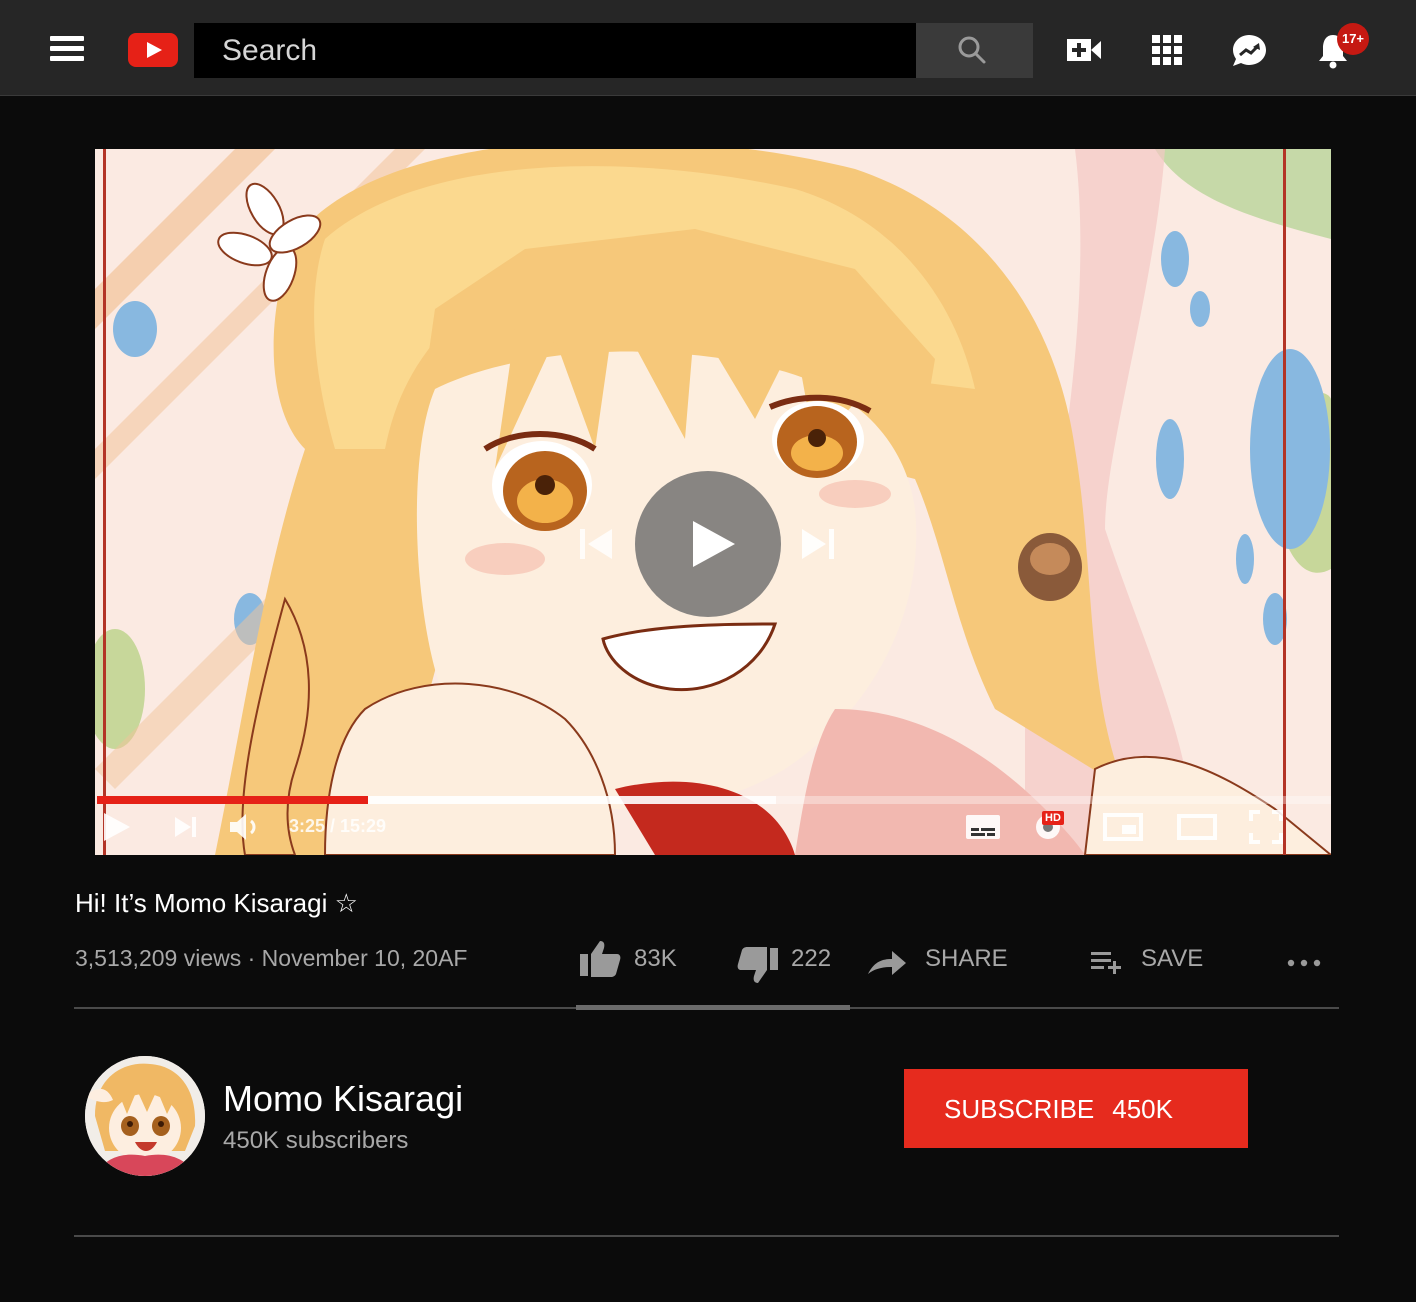 This screenshot has height=1302, width=1416. What do you see at coordinates (343, 1099) in the screenshot?
I see `channel-name: Momo Kisaragi` at bounding box center [343, 1099].